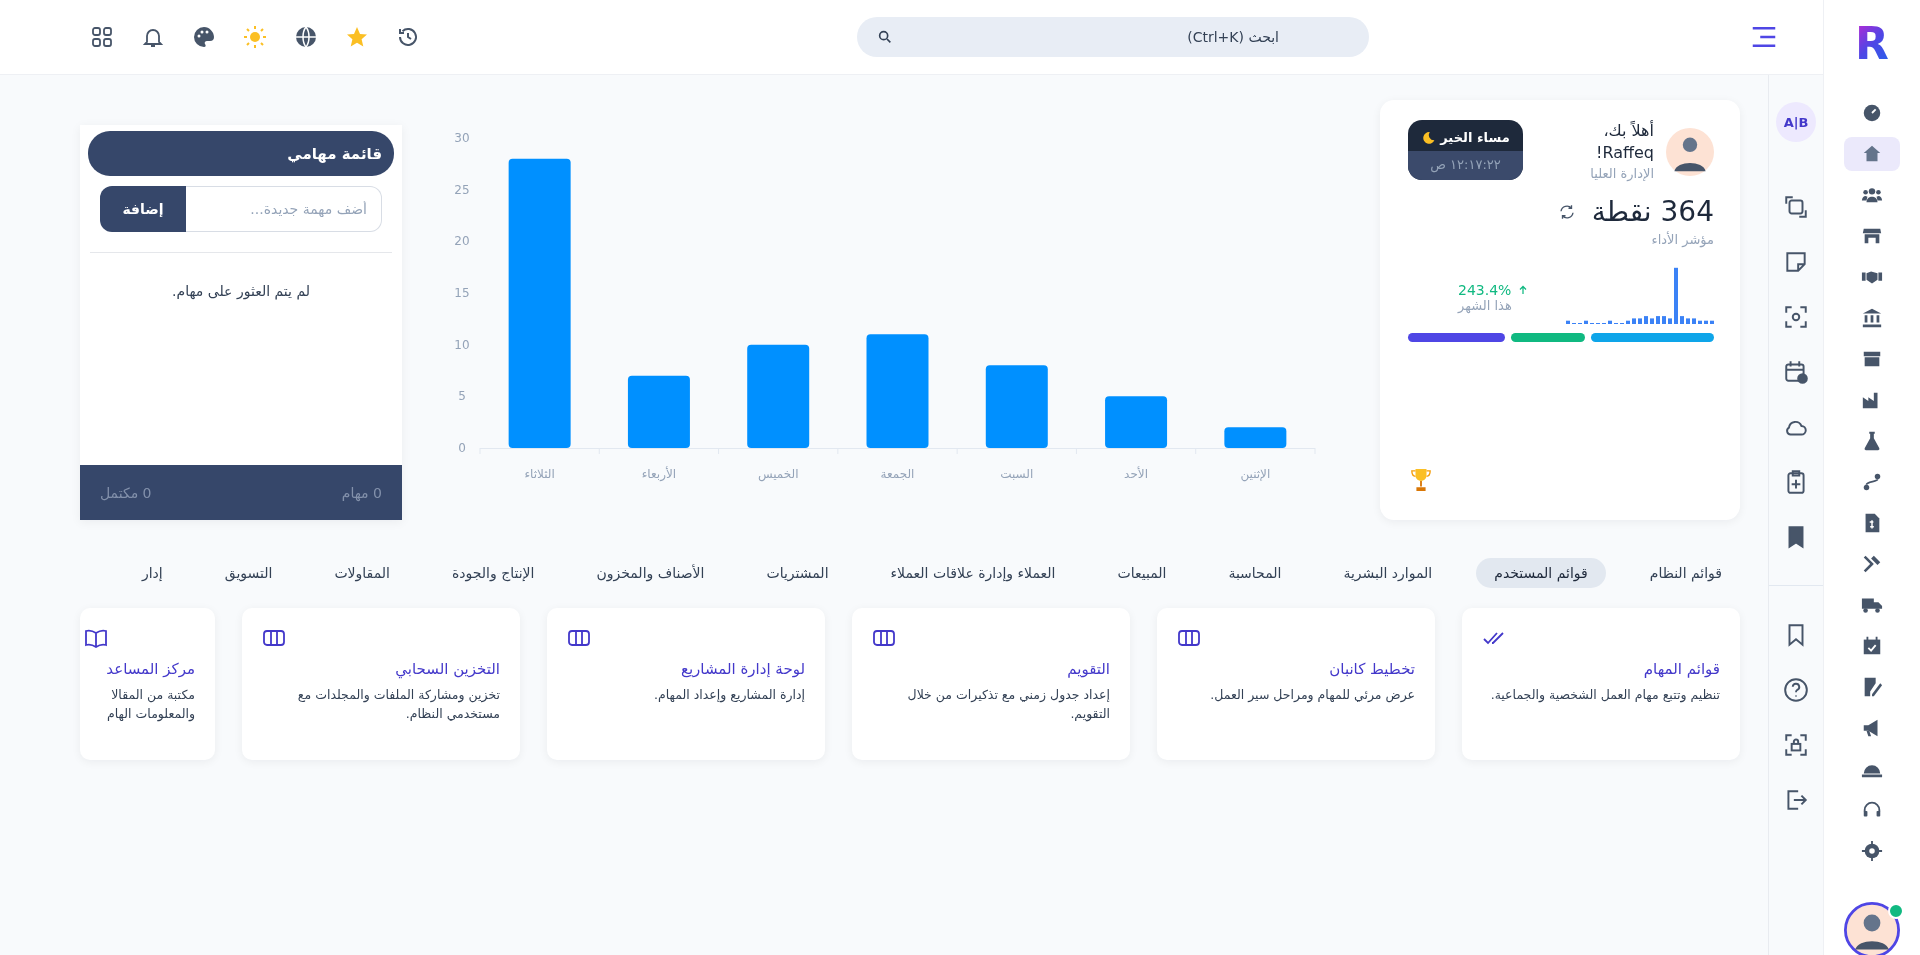 The image size is (1920, 955). I want to click on ab-test-badge: A|B, so click(1796, 122).